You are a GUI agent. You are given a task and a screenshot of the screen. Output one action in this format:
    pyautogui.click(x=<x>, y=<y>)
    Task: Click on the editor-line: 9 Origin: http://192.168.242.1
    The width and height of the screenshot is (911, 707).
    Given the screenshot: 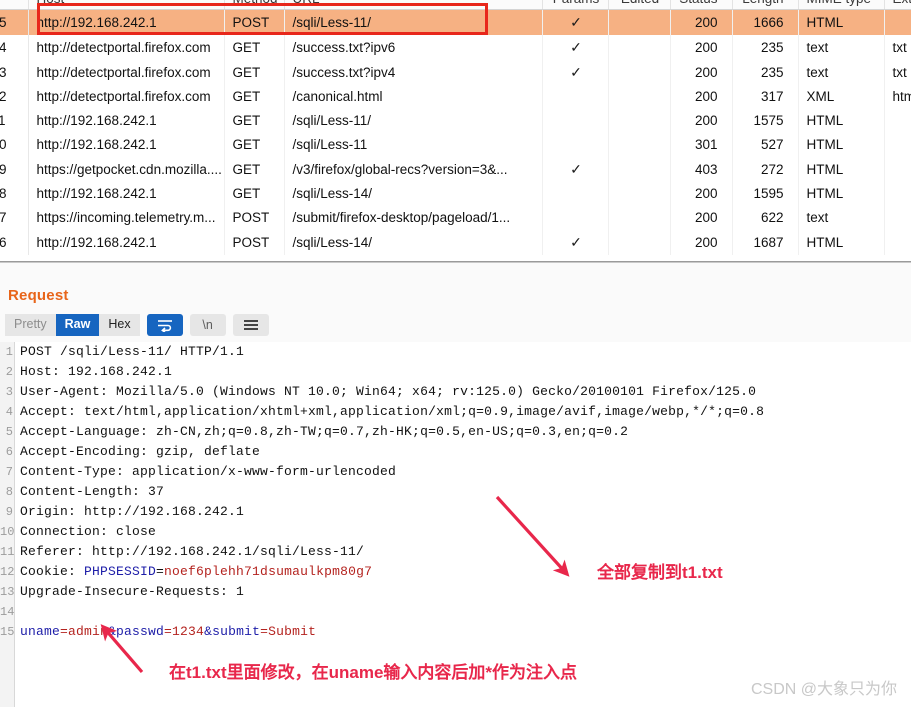 What is the action you would take?
    pyautogui.click(x=455, y=512)
    